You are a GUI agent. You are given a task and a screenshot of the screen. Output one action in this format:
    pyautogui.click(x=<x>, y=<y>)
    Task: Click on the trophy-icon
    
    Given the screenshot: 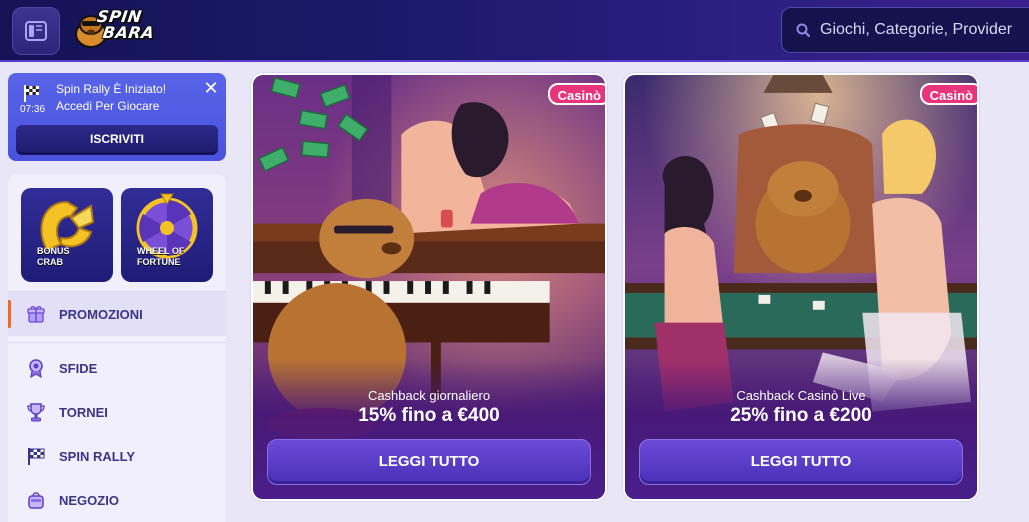 What is the action you would take?
    pyautogui.click(x=36, y=412)
    